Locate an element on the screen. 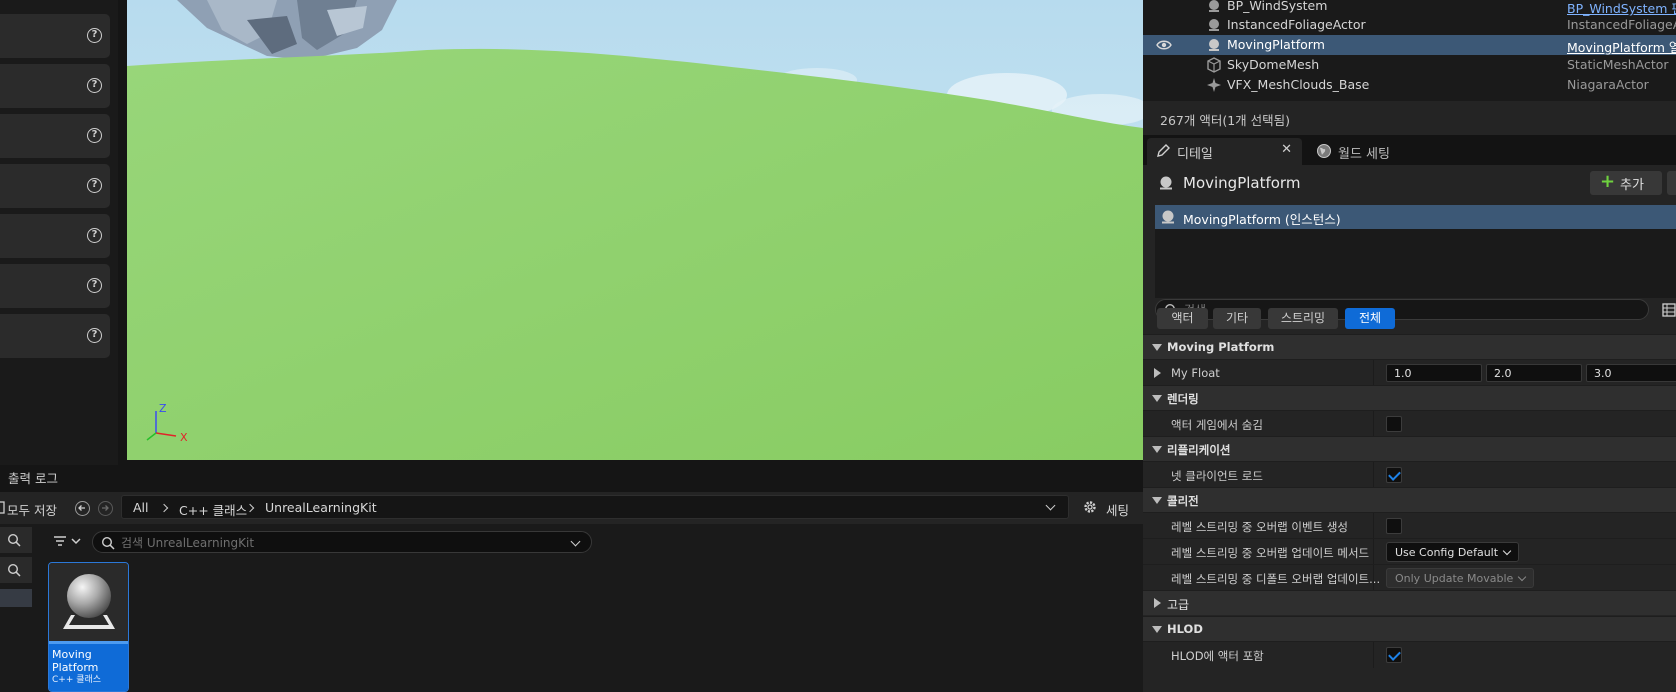 This screenshot has width=1676, height=692. filter-icon is located at coordinates (68, 541).